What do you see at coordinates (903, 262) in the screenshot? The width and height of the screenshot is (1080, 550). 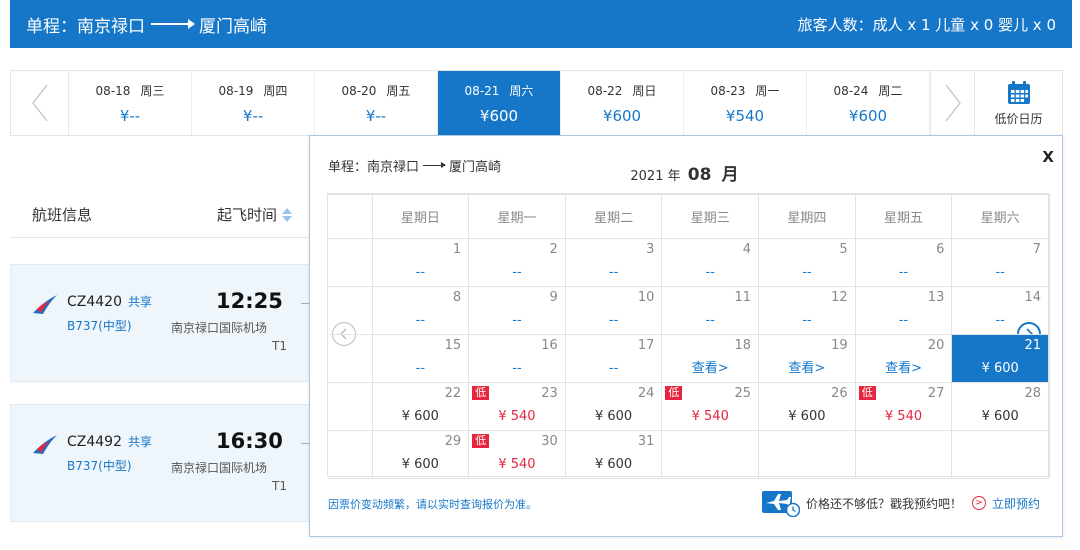 I see `calendar-day: 6 --` at bounding box center [903, 262].